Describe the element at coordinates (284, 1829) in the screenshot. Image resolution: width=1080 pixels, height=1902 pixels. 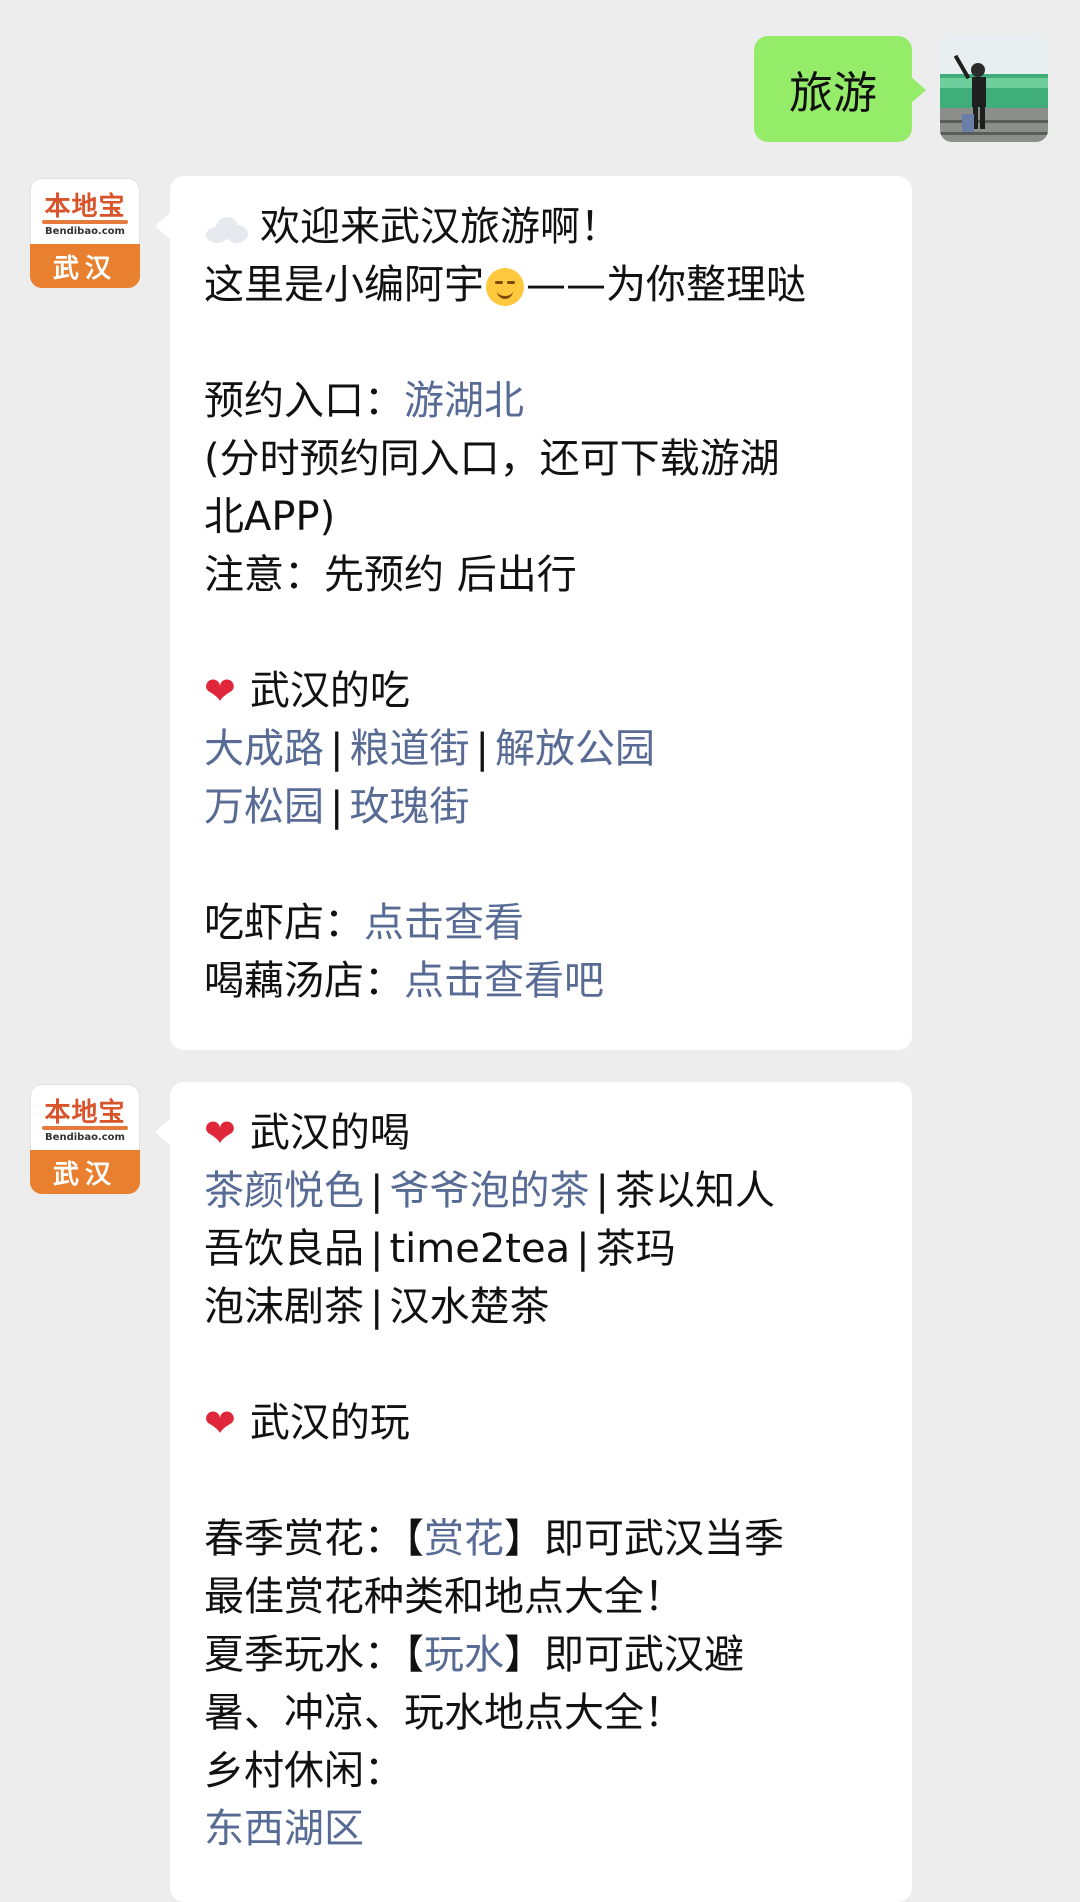
I see `rural-link: 东西湖区` at that location.